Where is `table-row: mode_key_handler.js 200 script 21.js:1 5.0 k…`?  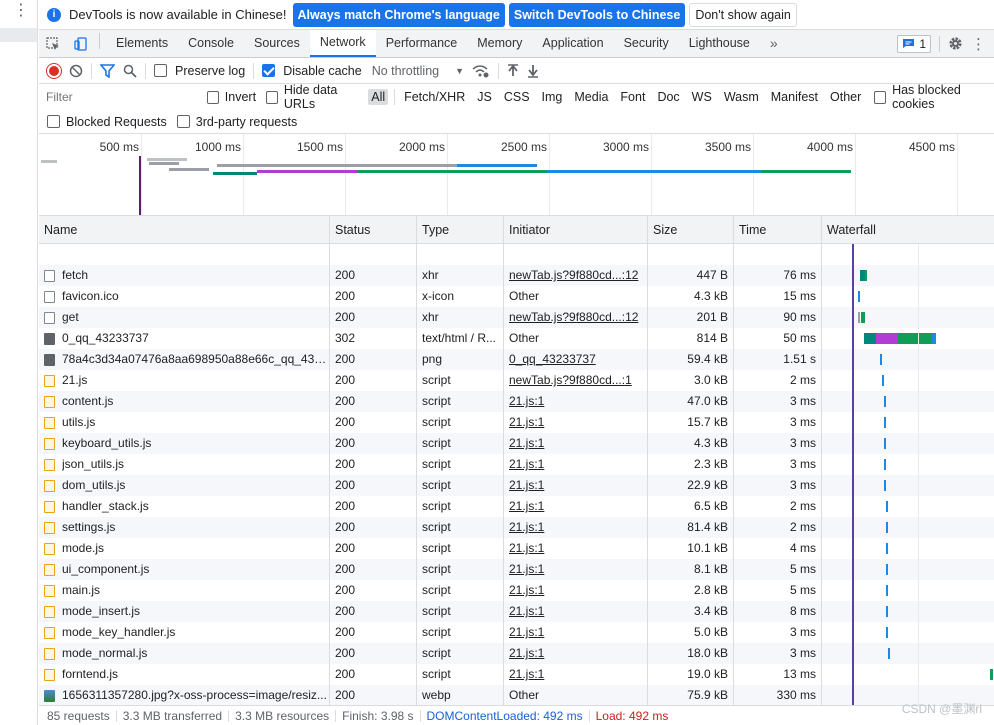
table-row: mode_key_handler.js 200 script 21.js:1 5.0 k… is located at coordinates (516, 632).